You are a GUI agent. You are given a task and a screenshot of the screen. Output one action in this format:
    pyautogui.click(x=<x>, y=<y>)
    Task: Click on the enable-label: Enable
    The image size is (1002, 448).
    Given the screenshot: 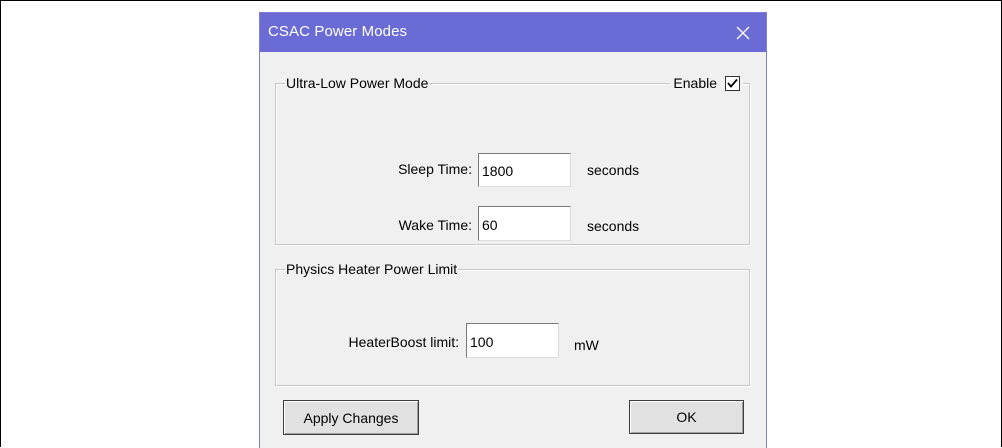 What is the action you would take?
    pyautogui.click(x=695, y=83)
    